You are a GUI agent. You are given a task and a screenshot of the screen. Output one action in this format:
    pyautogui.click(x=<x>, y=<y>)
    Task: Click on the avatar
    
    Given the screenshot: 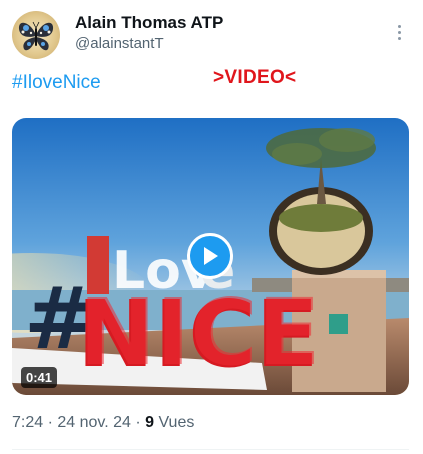 What is the action you would take?
    pyautogui.click(x=36, y=35)
    